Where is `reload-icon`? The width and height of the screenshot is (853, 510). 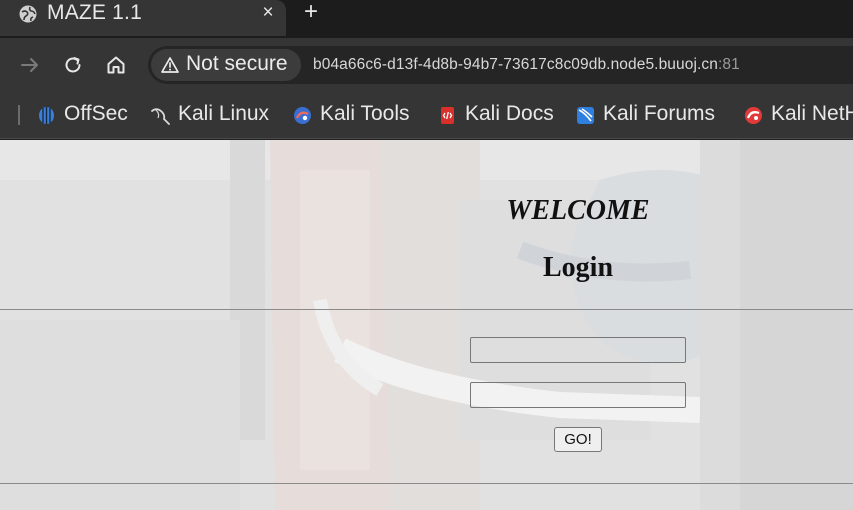 reload-icon is located at coordinates (73, 65).